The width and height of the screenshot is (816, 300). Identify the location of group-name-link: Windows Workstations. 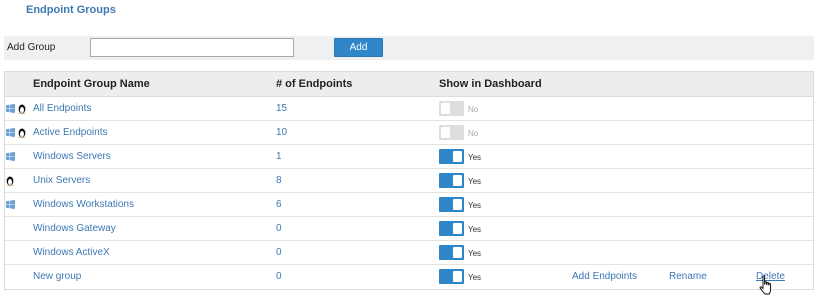
(83, 204).